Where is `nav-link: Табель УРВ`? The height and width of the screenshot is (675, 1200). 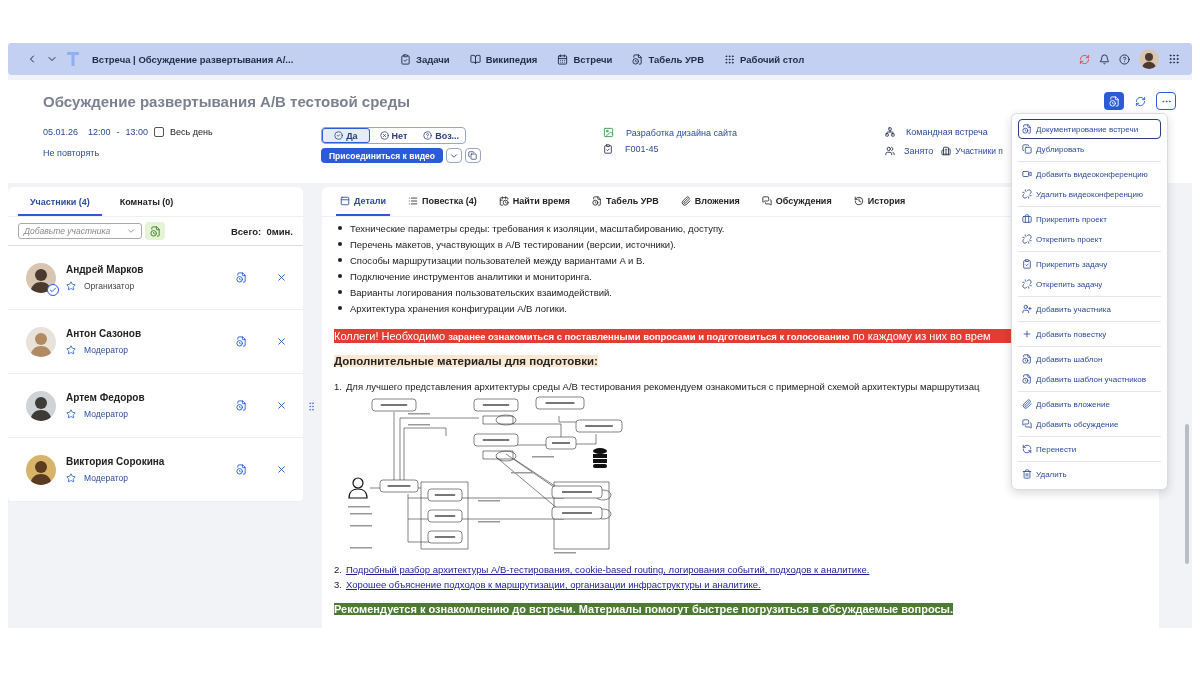
nav-link: Табель УРВ is located at coordinates (668, 59).